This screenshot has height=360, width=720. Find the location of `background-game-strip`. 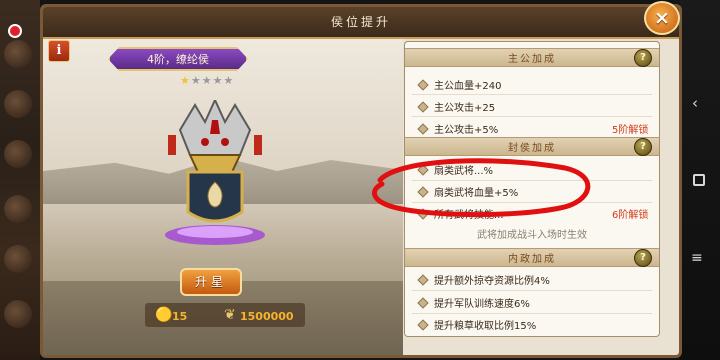

background-game-strip is located at coordinates (20, 180).